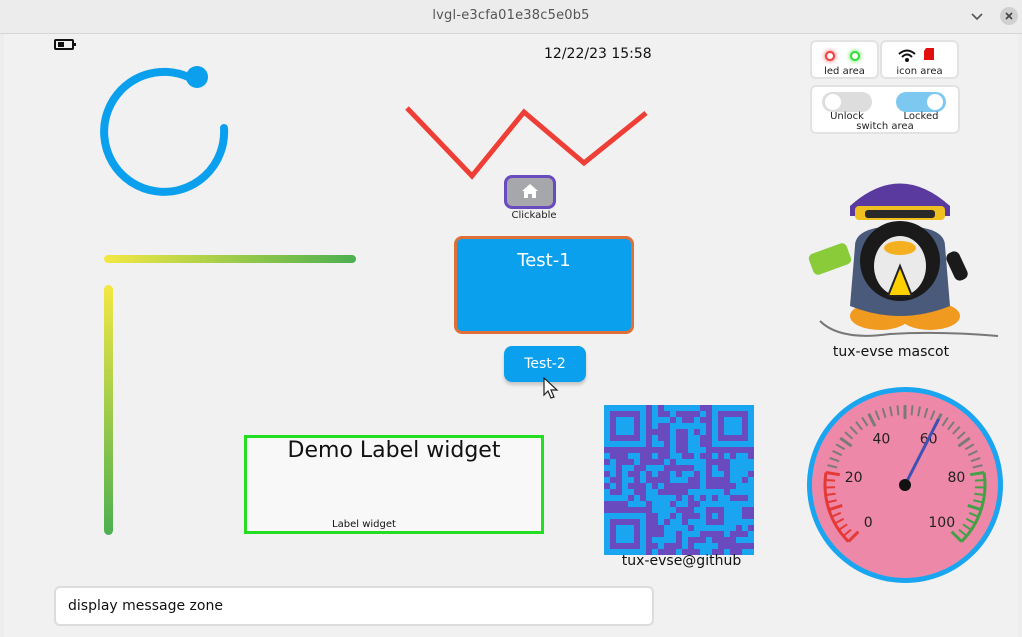 This screenshot has width=1022, height=637. Describe the element at coordinates (891, 352) in the screenshot. I see `mascot-label: tux-evse mascot` at that location.